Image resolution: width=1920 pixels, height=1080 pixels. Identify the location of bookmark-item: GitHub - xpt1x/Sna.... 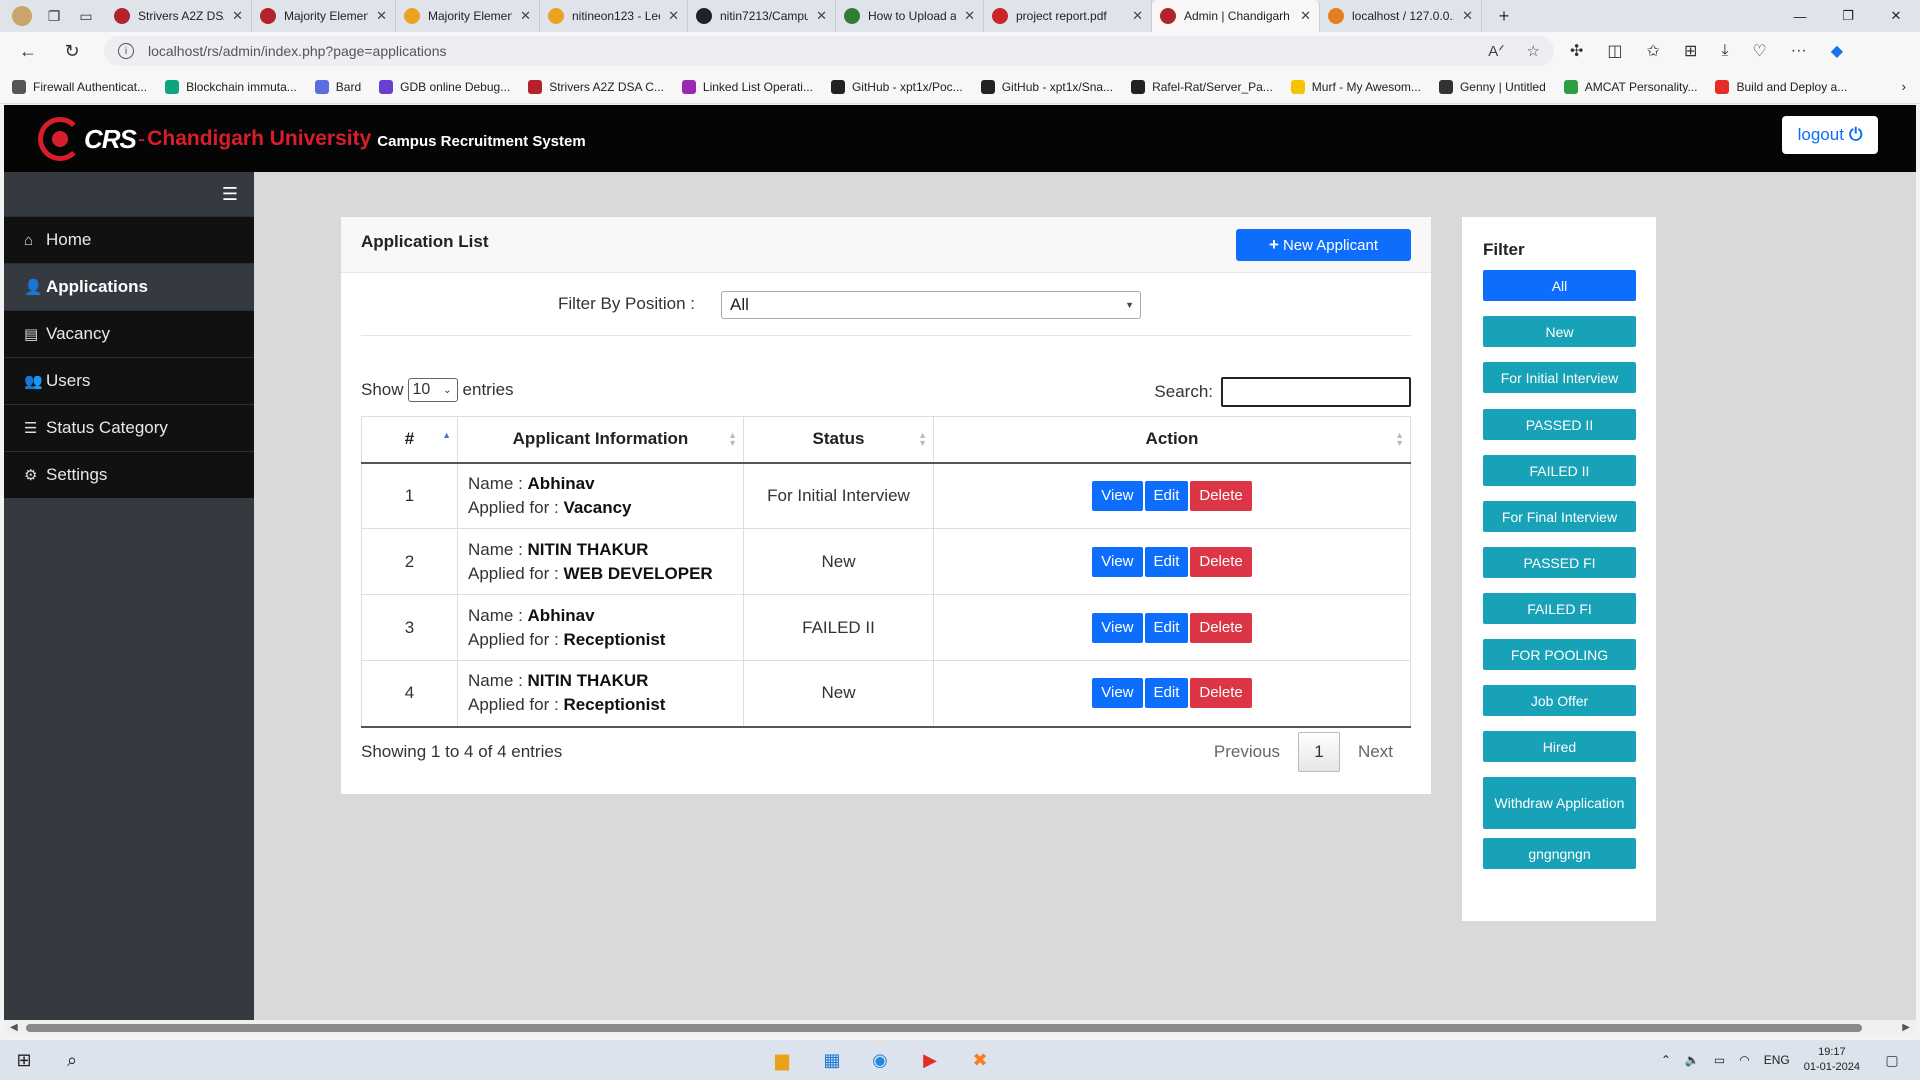
(1046, 86).